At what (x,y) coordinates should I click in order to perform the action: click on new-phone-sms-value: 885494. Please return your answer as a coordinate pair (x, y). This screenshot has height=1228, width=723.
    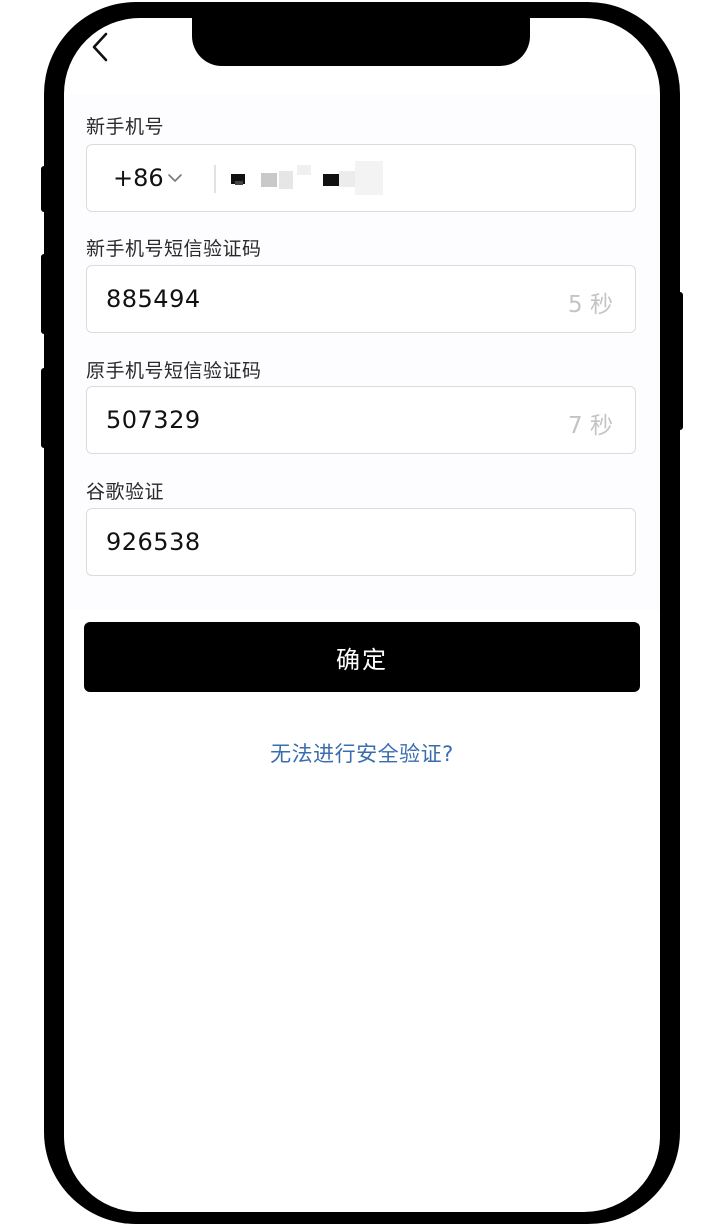
    Looking at the image, I should click on (153, 299).